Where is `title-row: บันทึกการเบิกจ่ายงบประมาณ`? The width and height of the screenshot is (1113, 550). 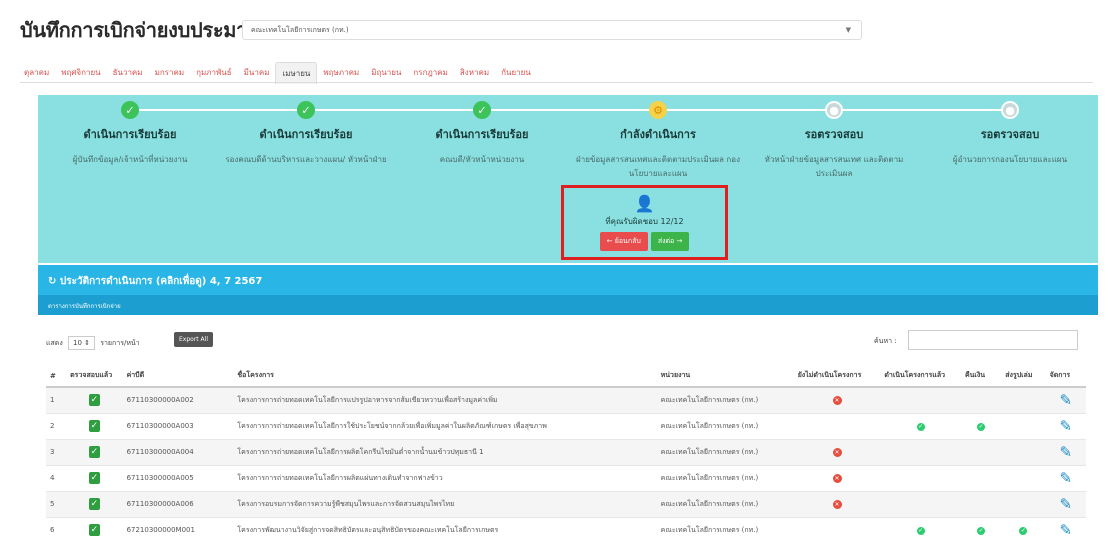
title-row: บันทึกการเบิกจ่ายงบประมาณ is located at coordinates (143, 30).